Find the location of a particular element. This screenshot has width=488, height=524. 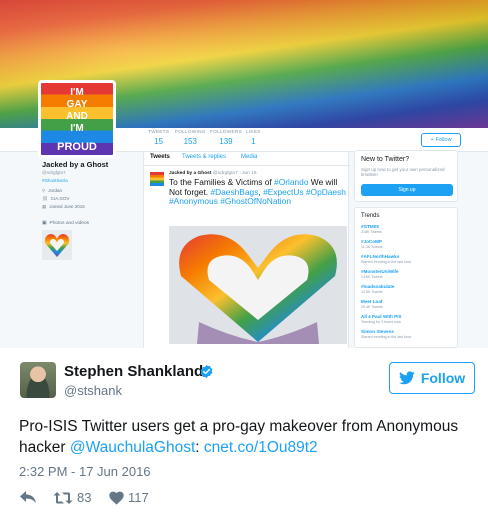

author-name: Stephen Shankland is located at coordinates (133, 371).